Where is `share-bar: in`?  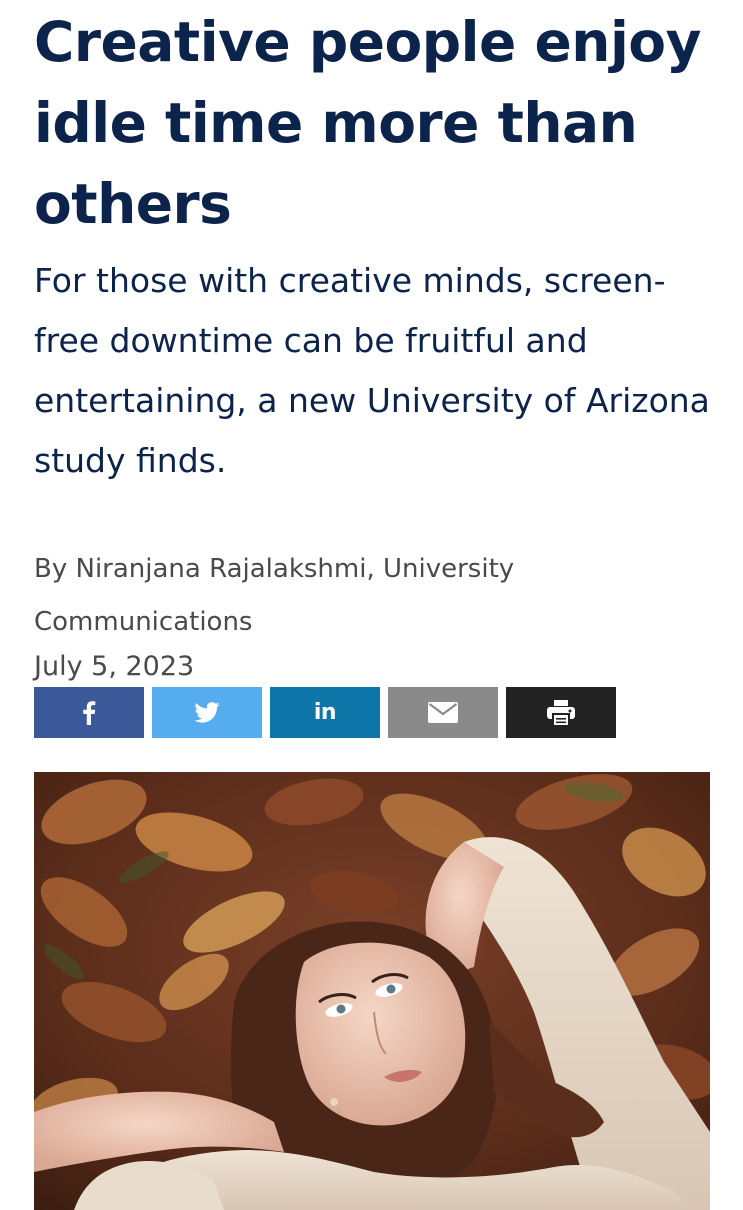
share-bar: in is located at coordinates (325, 712).